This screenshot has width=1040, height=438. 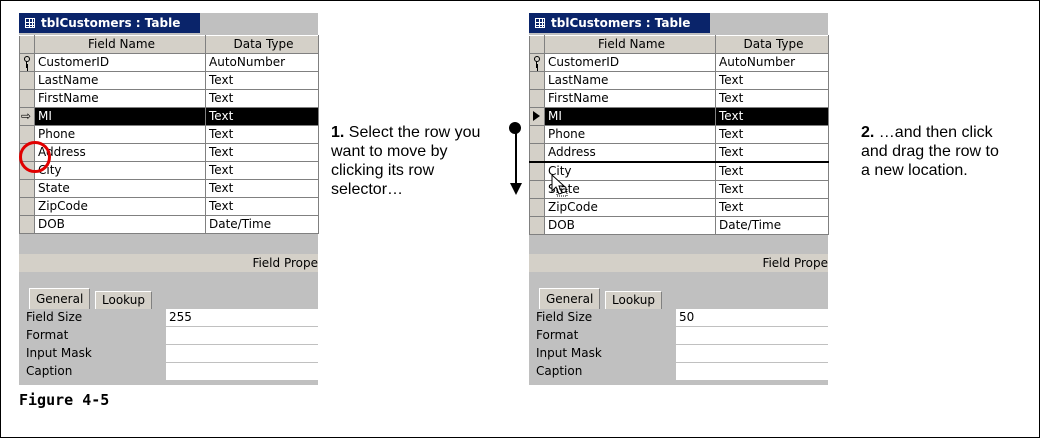 I want to click on property-label: Format, so click(x=47, y=335).